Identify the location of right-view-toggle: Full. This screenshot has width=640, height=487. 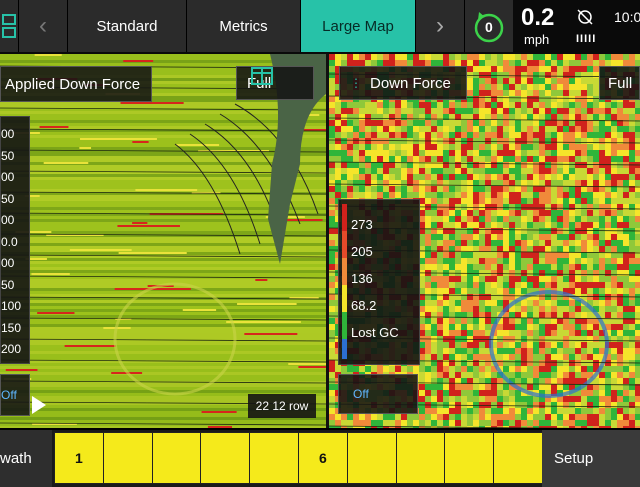
(619, 83).